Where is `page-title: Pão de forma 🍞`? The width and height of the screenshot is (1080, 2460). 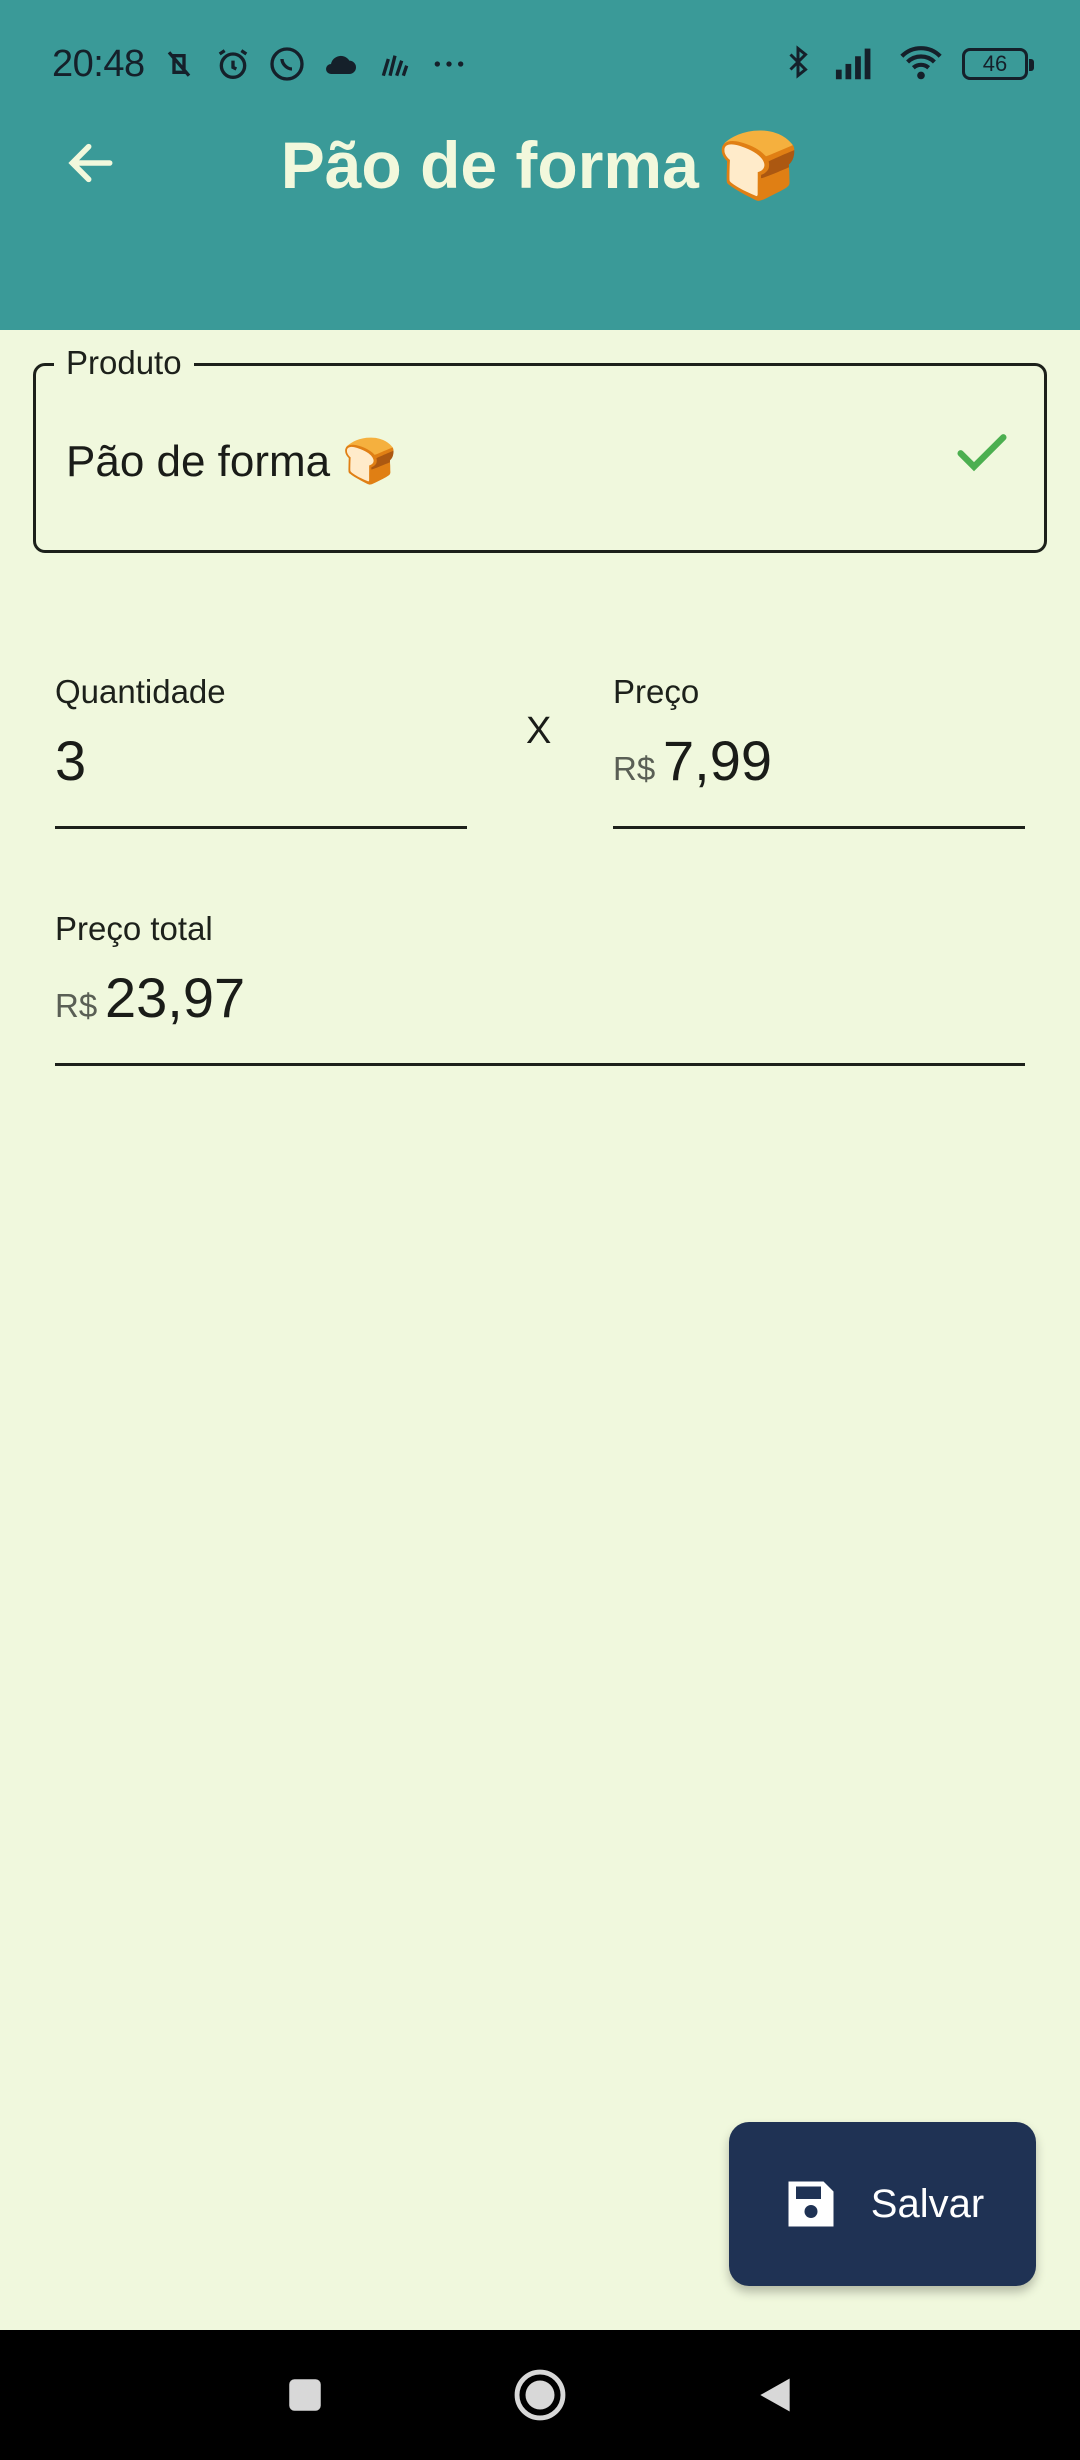 page-title: Pão de forma 🍞 is located at coordinates (540, 165).